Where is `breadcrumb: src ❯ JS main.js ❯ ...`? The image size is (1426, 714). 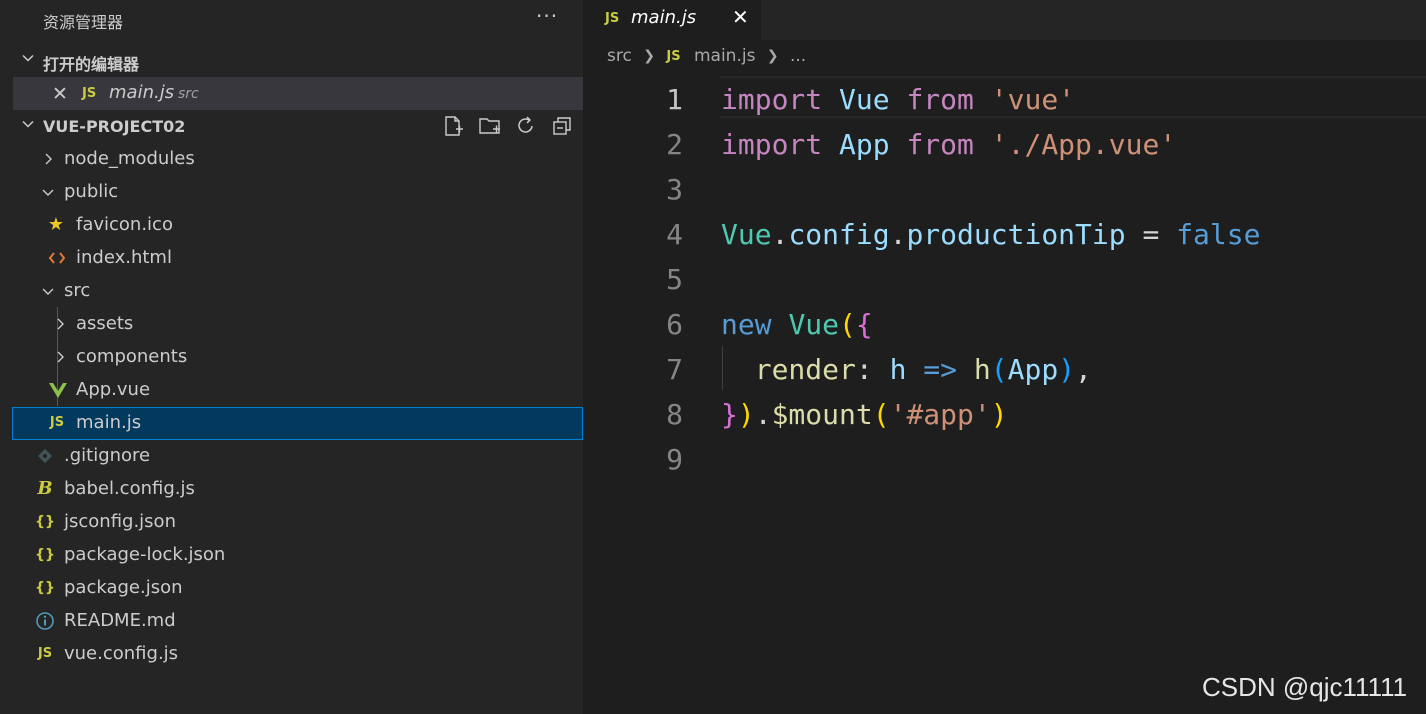 breadcrumb: src ❯ JS main.js ❯ ... is located at coordinates (706, 60).